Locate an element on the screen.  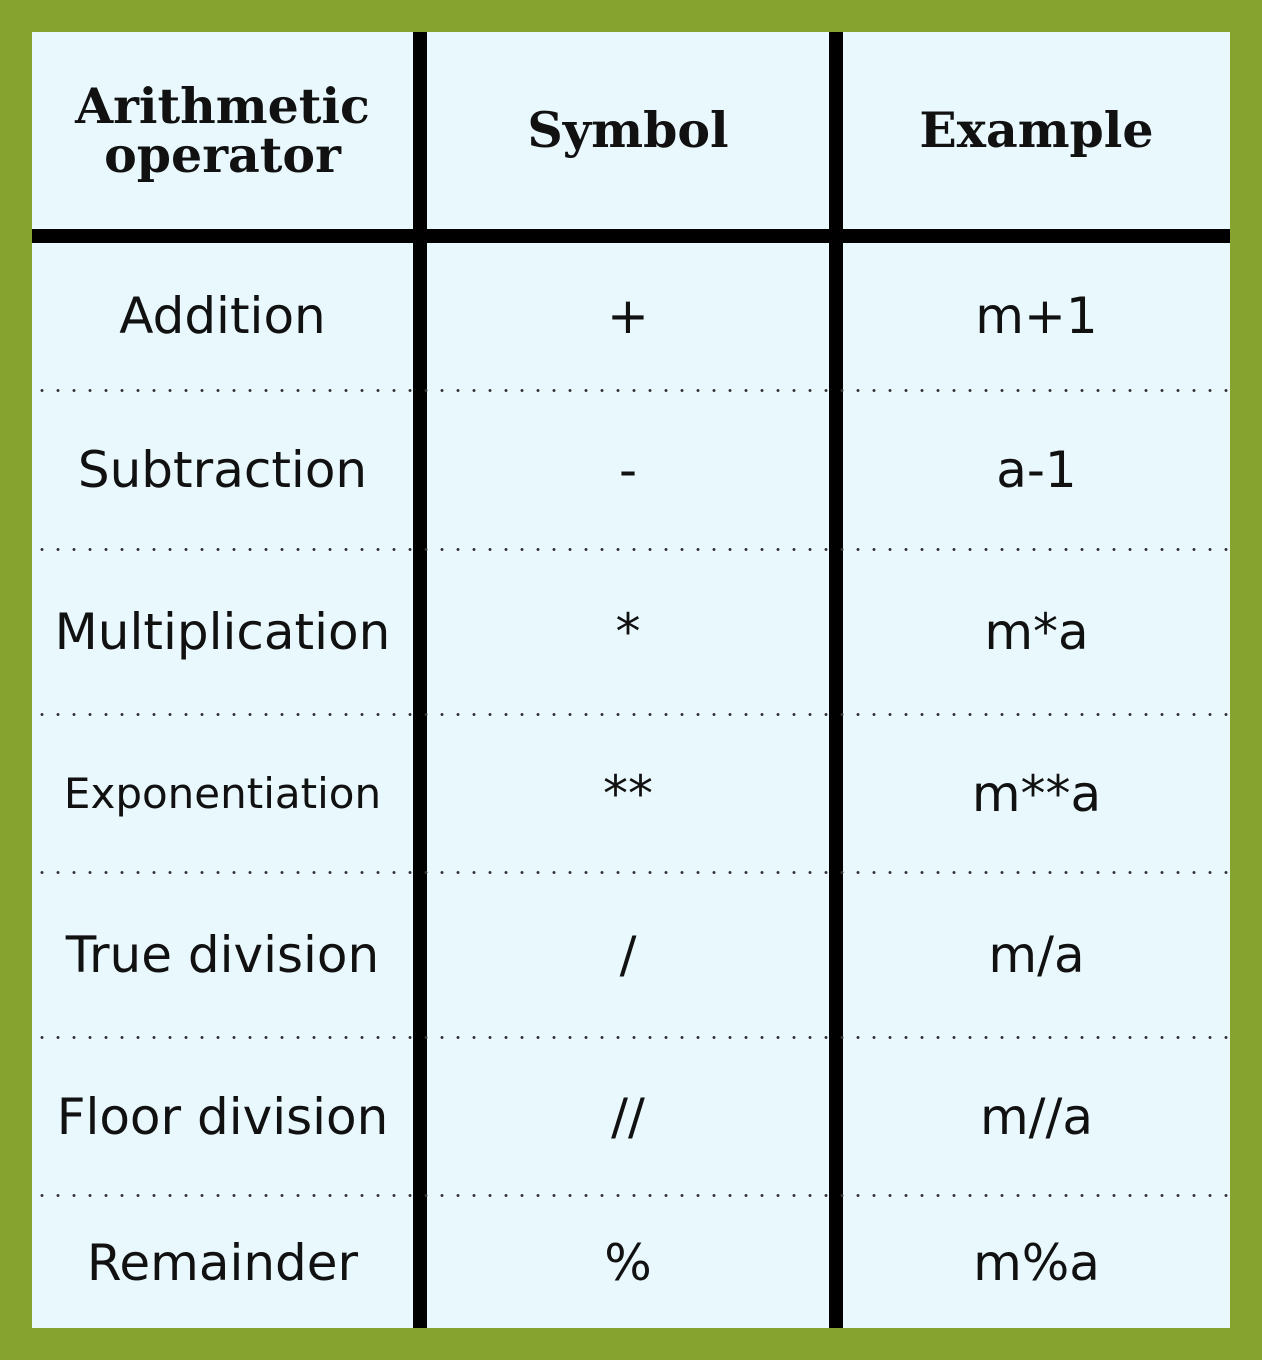
operator-cell: True division is located at coordinates (222, 955).